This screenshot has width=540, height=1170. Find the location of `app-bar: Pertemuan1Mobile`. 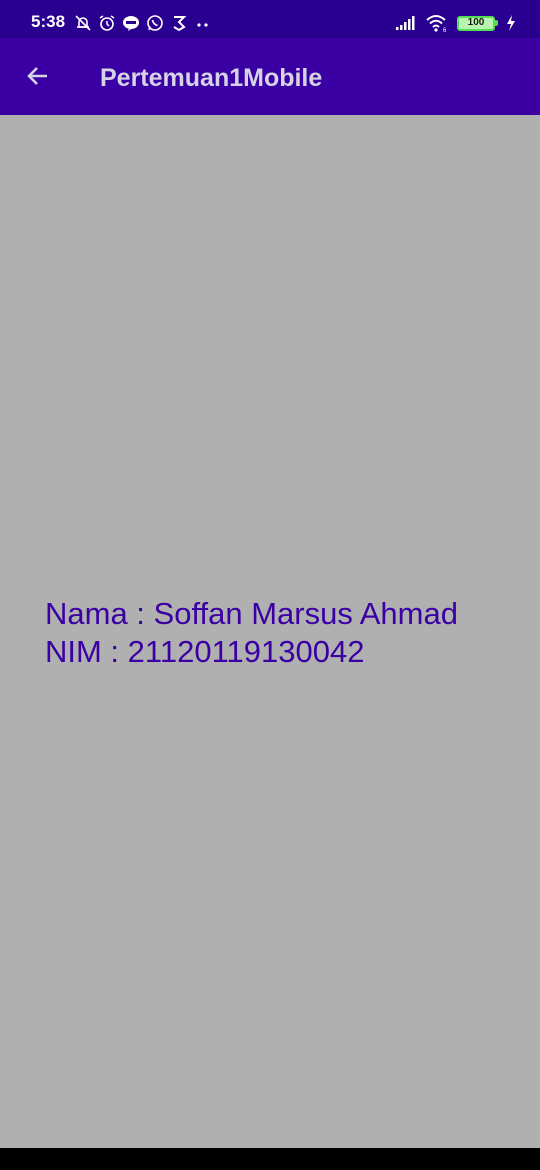

app-bar: Pertemuan1Mobile is located at coordinates (270, 76).